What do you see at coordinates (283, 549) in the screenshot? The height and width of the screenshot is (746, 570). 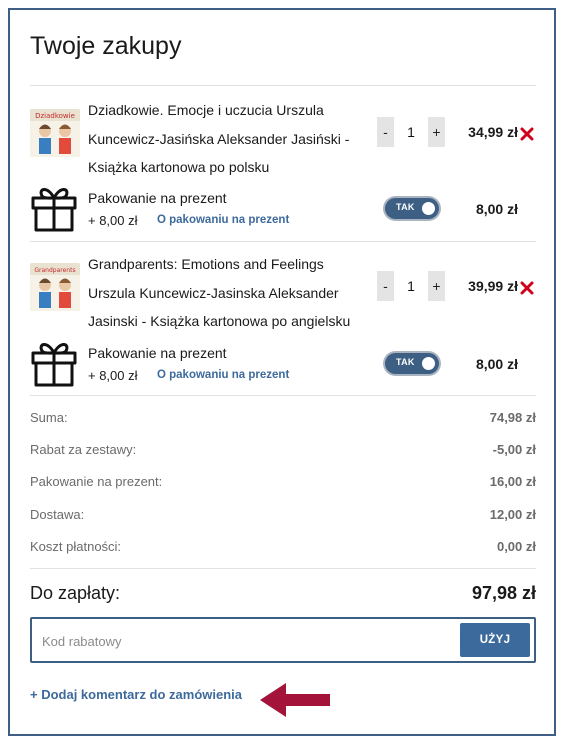 I see `summary-row-payment-fee: Koszt płatności: 0,00 zł` at bounding box center [283, 549].